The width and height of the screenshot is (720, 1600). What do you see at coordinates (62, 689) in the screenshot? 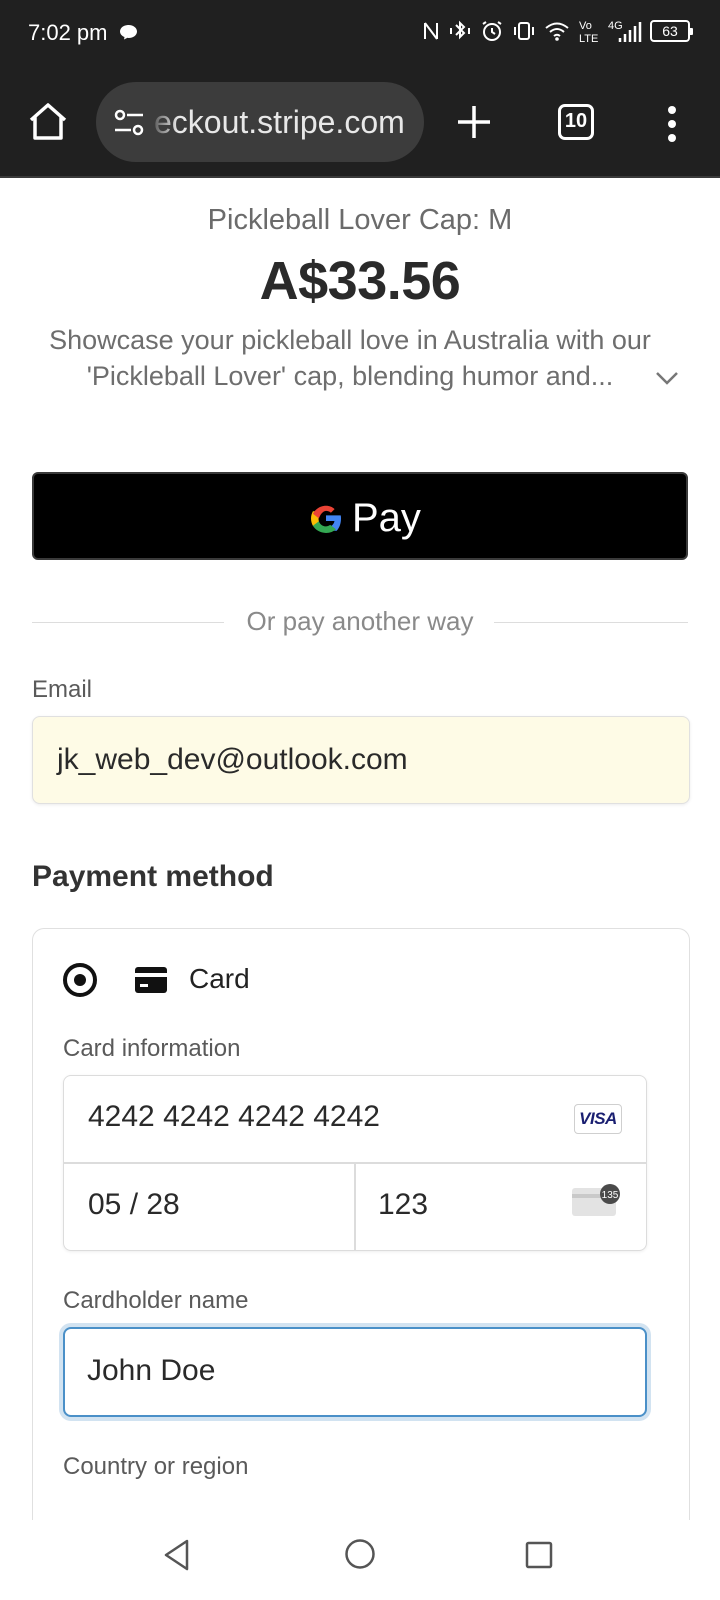
I see `email-label: Email` at bounding box center [62, 689].